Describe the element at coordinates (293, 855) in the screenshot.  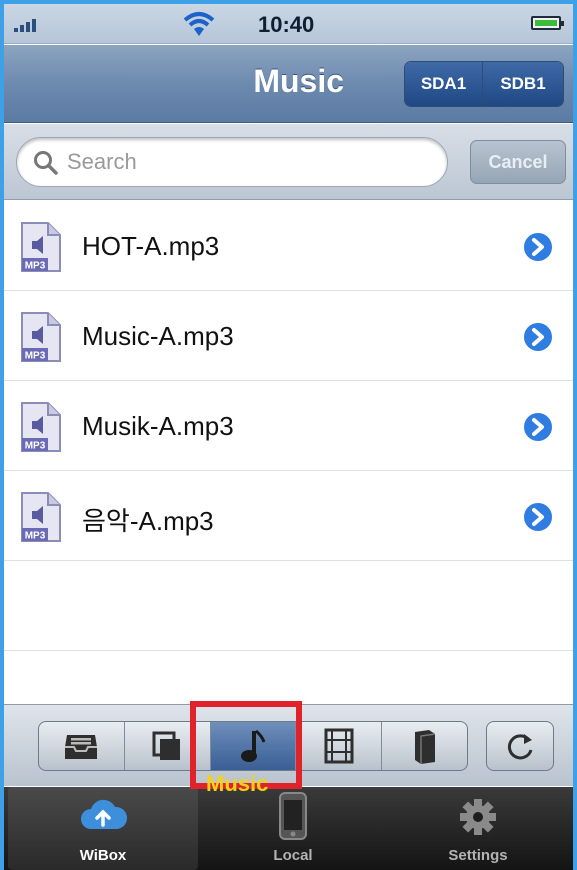
I see `tab-label: Local` at that location.